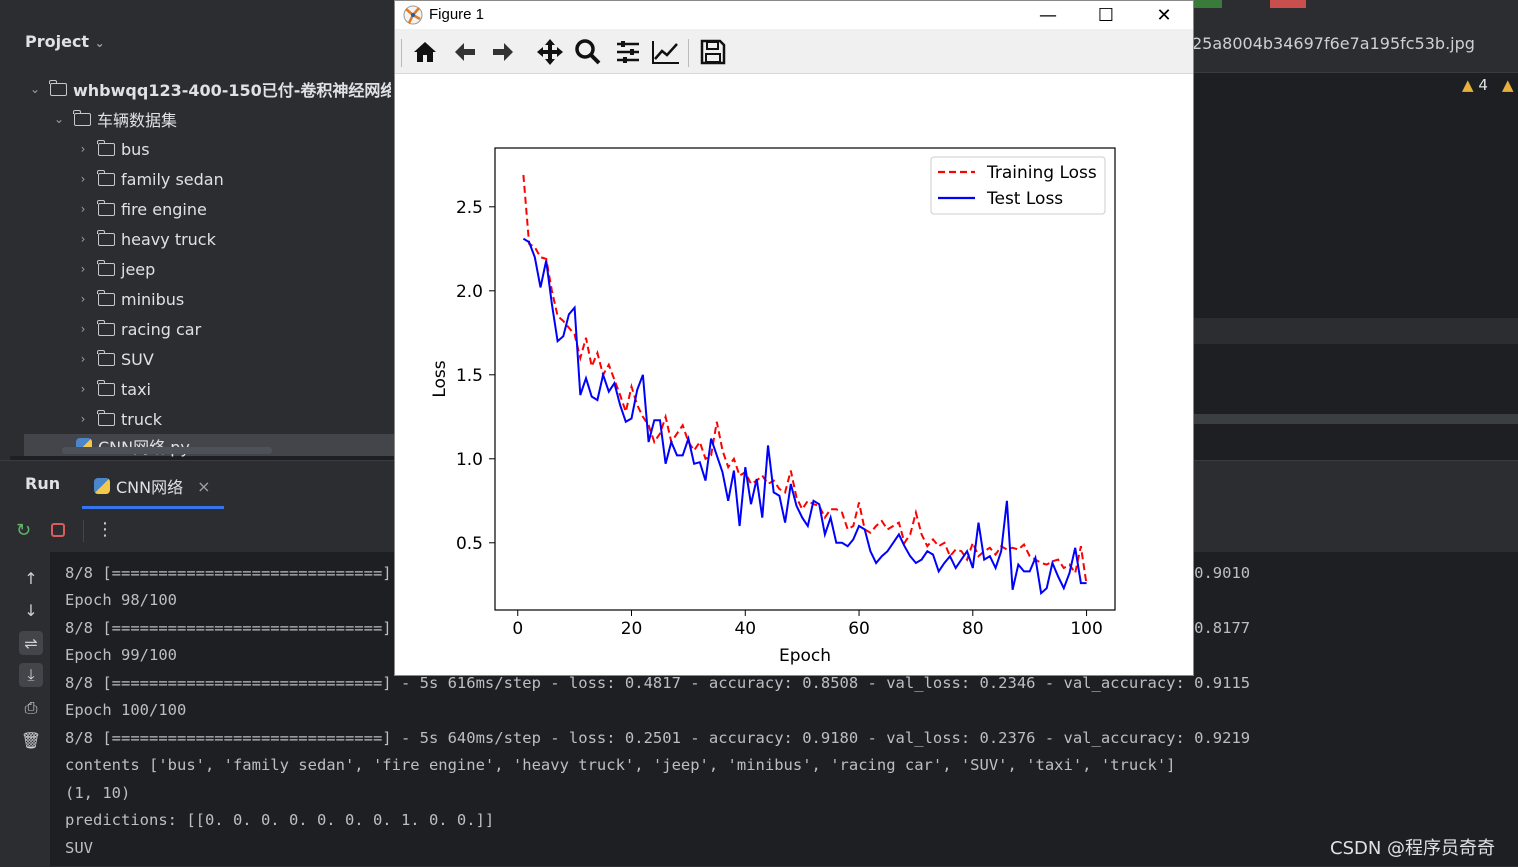 The width and height of the screenshot is (1518, 867). I want to click on scroll-up-icon: ↑, so click(31, 578).